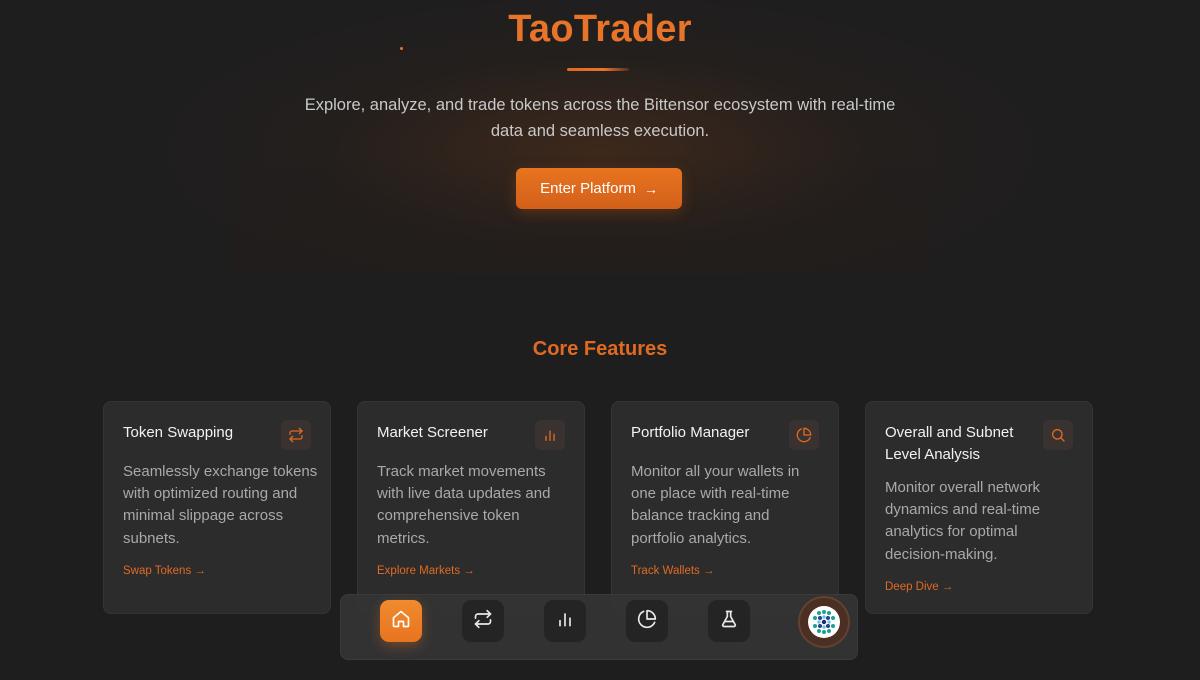 Image resolution: width=1200 pixels, height=680 pixels. I want to click on deep-dive-link: Deep Dive →, so click(919, 587).